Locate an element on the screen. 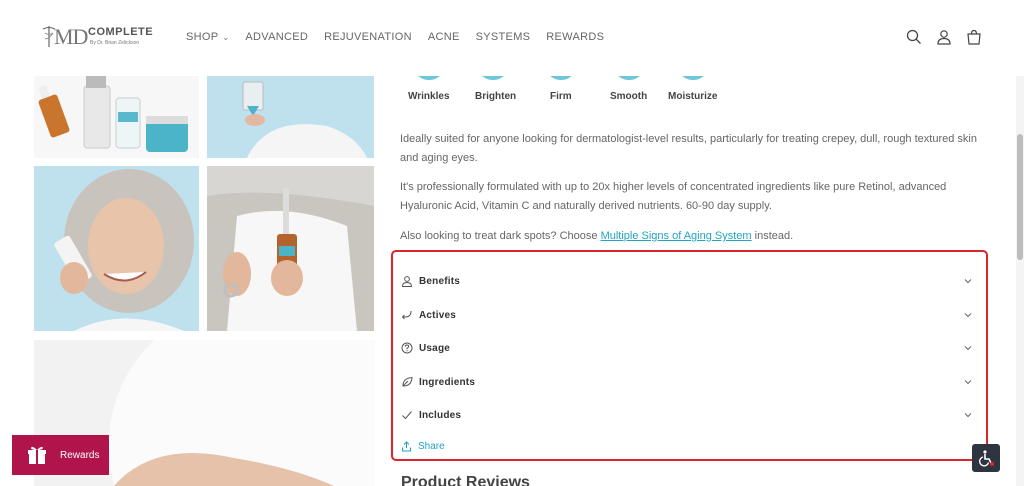 The width and height of the screenshot is (1024, 486). woman-smiling-image is located at coordinates (124, 250).